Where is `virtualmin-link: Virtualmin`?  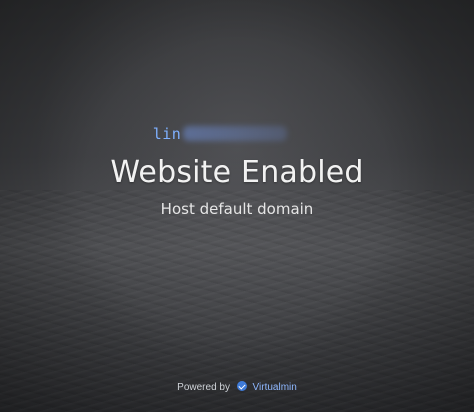
virtualmin-link: Virtualmin is located at coordinates (275, 387).